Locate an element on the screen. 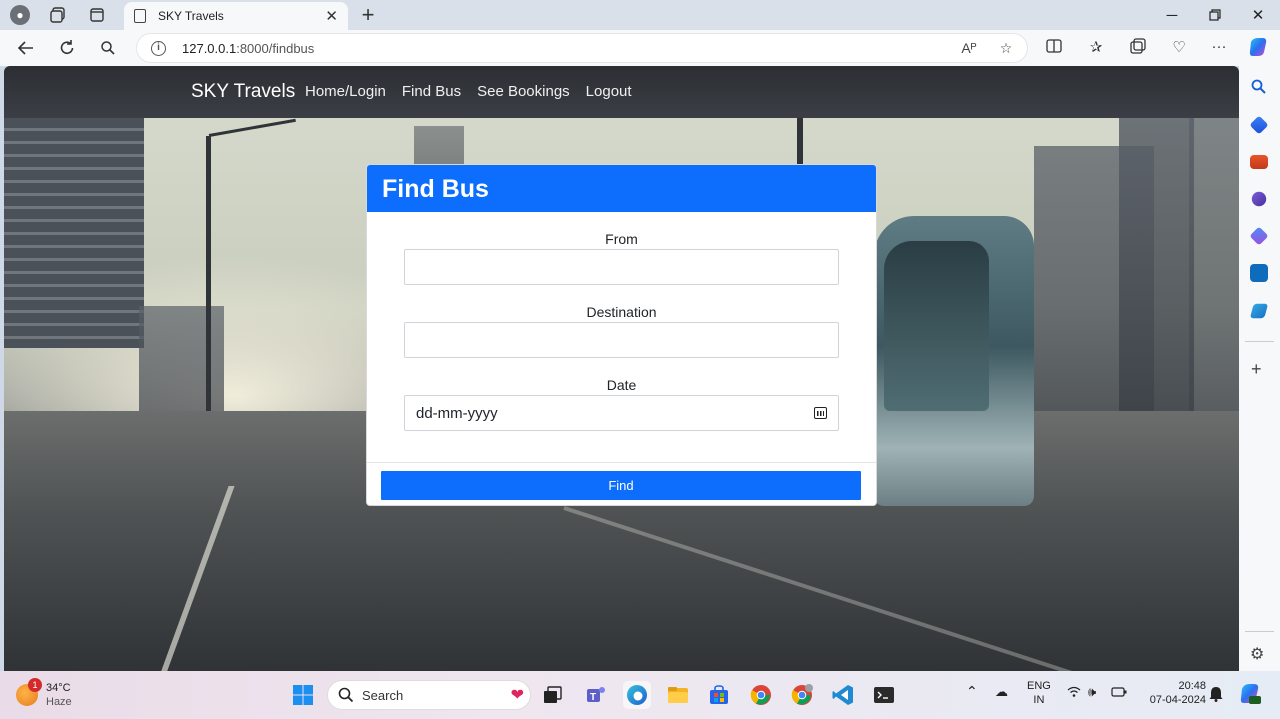  network-cloud-icon: ☁ is located at coordinates (1001, 692).